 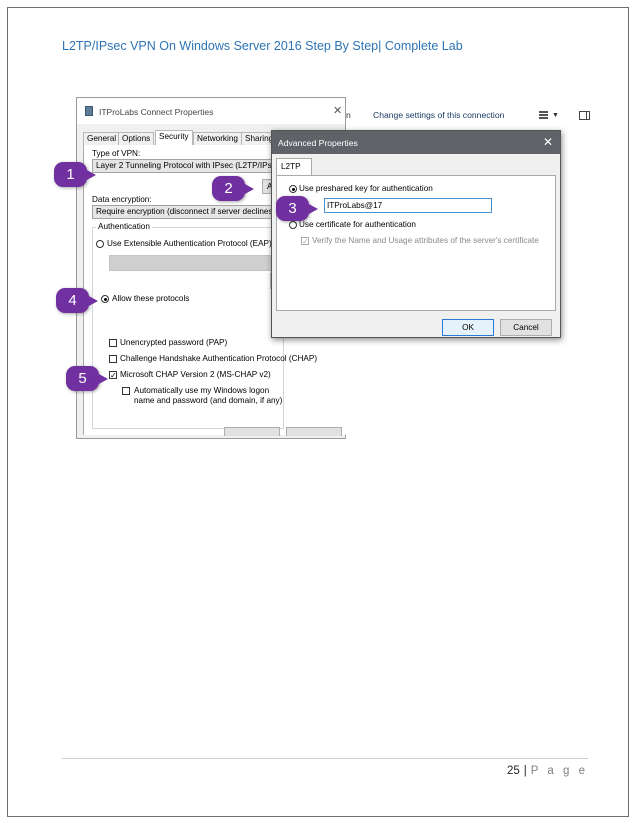 What do you see at coordinates (77, 300) in the screenshot?
I see `callout-4: 4` at bounding box center [77, 300].